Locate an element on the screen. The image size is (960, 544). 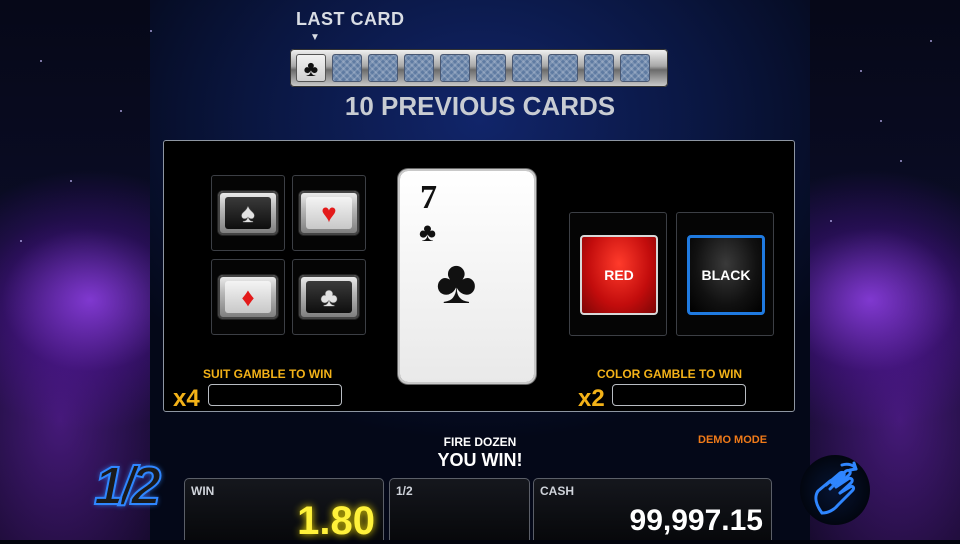
last-card-label: LAST CARD is located at coordinates (350, 19).